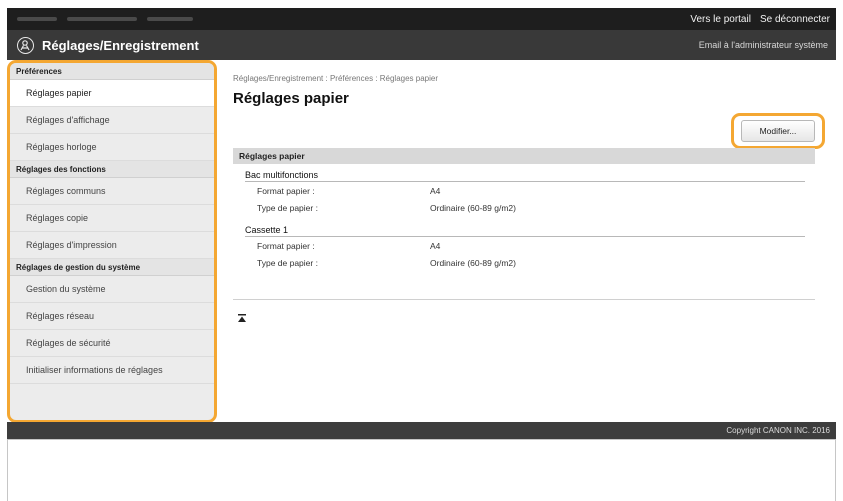 The image size is (843, 501). What do you see at coordinates (112, 370) in the screenshot?
I see `sidebar-item-initialize-settings: Initialiser informations de réglages` at bounding box center [112, 370].